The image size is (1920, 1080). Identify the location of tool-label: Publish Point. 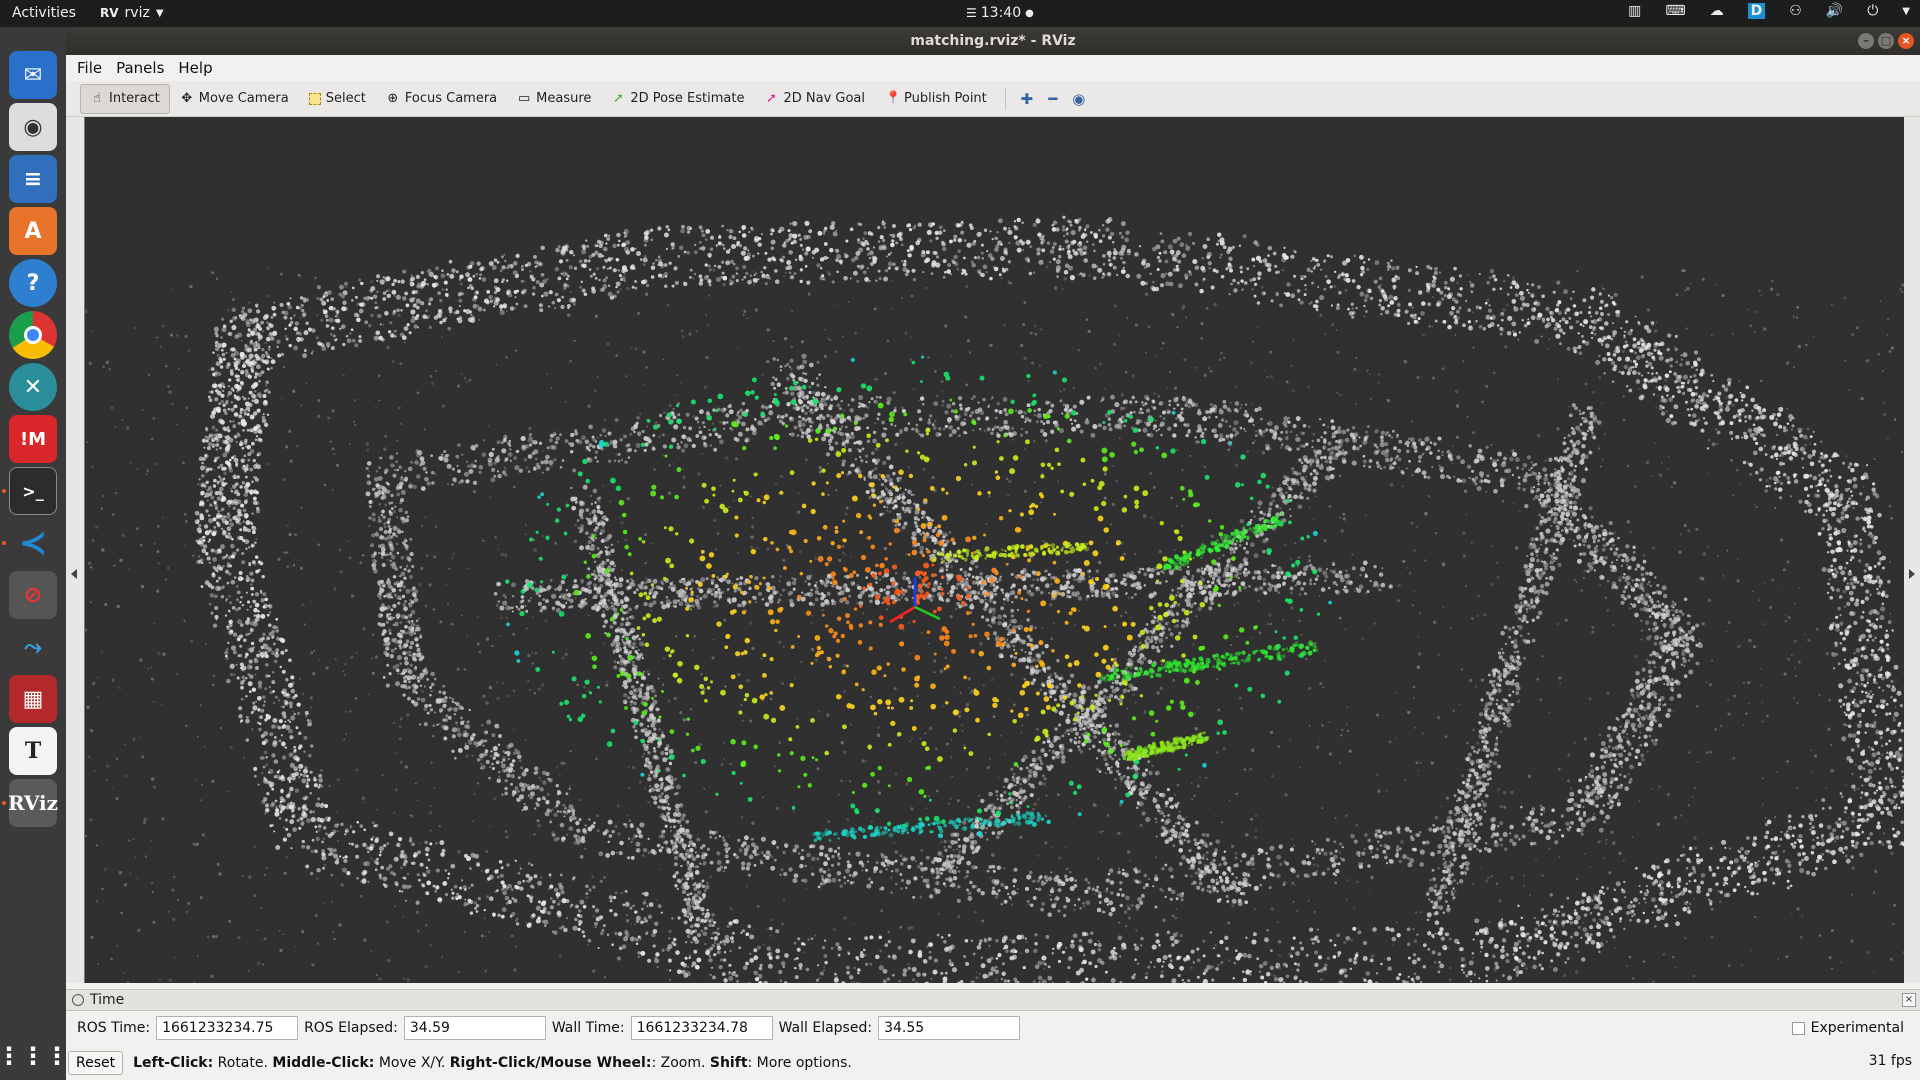
(945, 98).